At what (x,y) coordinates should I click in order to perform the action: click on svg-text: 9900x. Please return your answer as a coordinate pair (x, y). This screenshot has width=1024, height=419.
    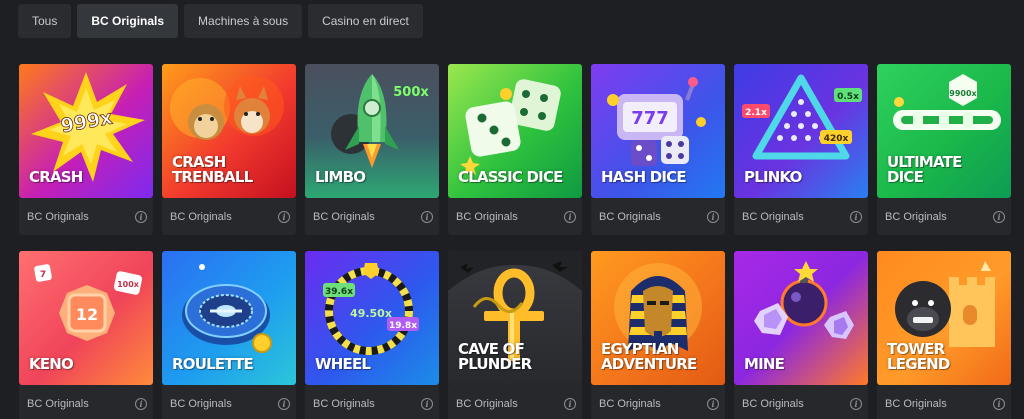
    Looking at the image, I should click on (963, 93).